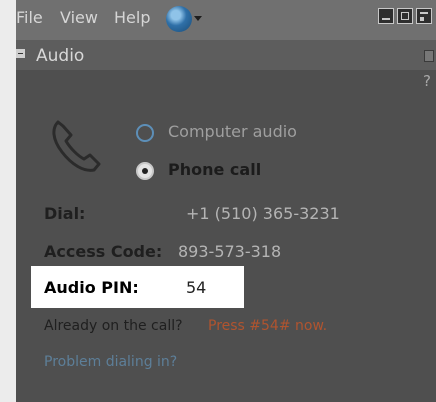 The width and height of the screenshot is (436, 402). What do you see at coordinates (113, 326) in the screenshot?
I see `already-on-call-text: Already on the call?` at bounding box center [113, 326].